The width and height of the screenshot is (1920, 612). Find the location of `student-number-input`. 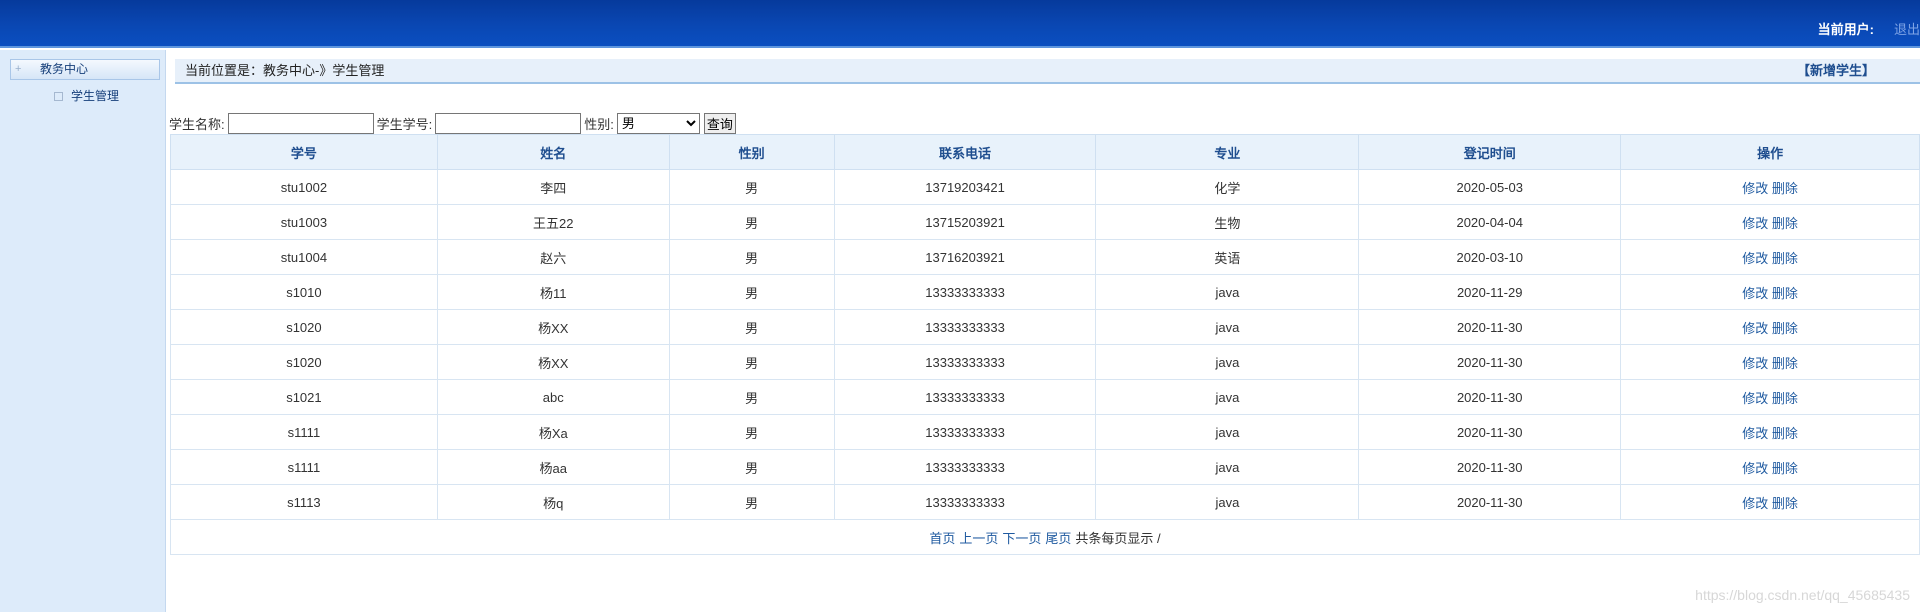

student-number-input is located at coordinates (508, 123).